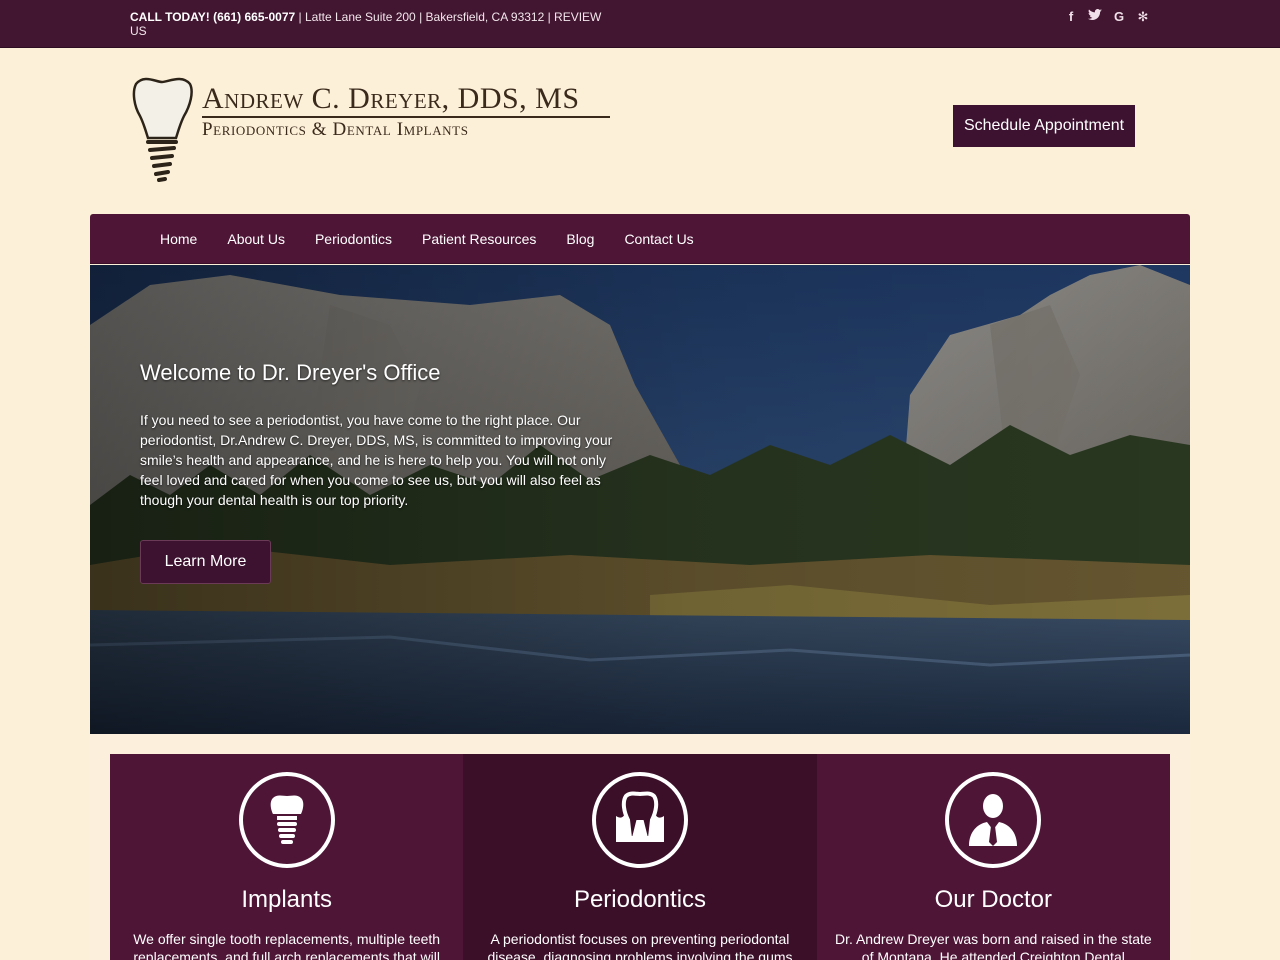 This screenshot has height=960, width=1280. I want to click on feature-title: Implants, so click(287, 899).